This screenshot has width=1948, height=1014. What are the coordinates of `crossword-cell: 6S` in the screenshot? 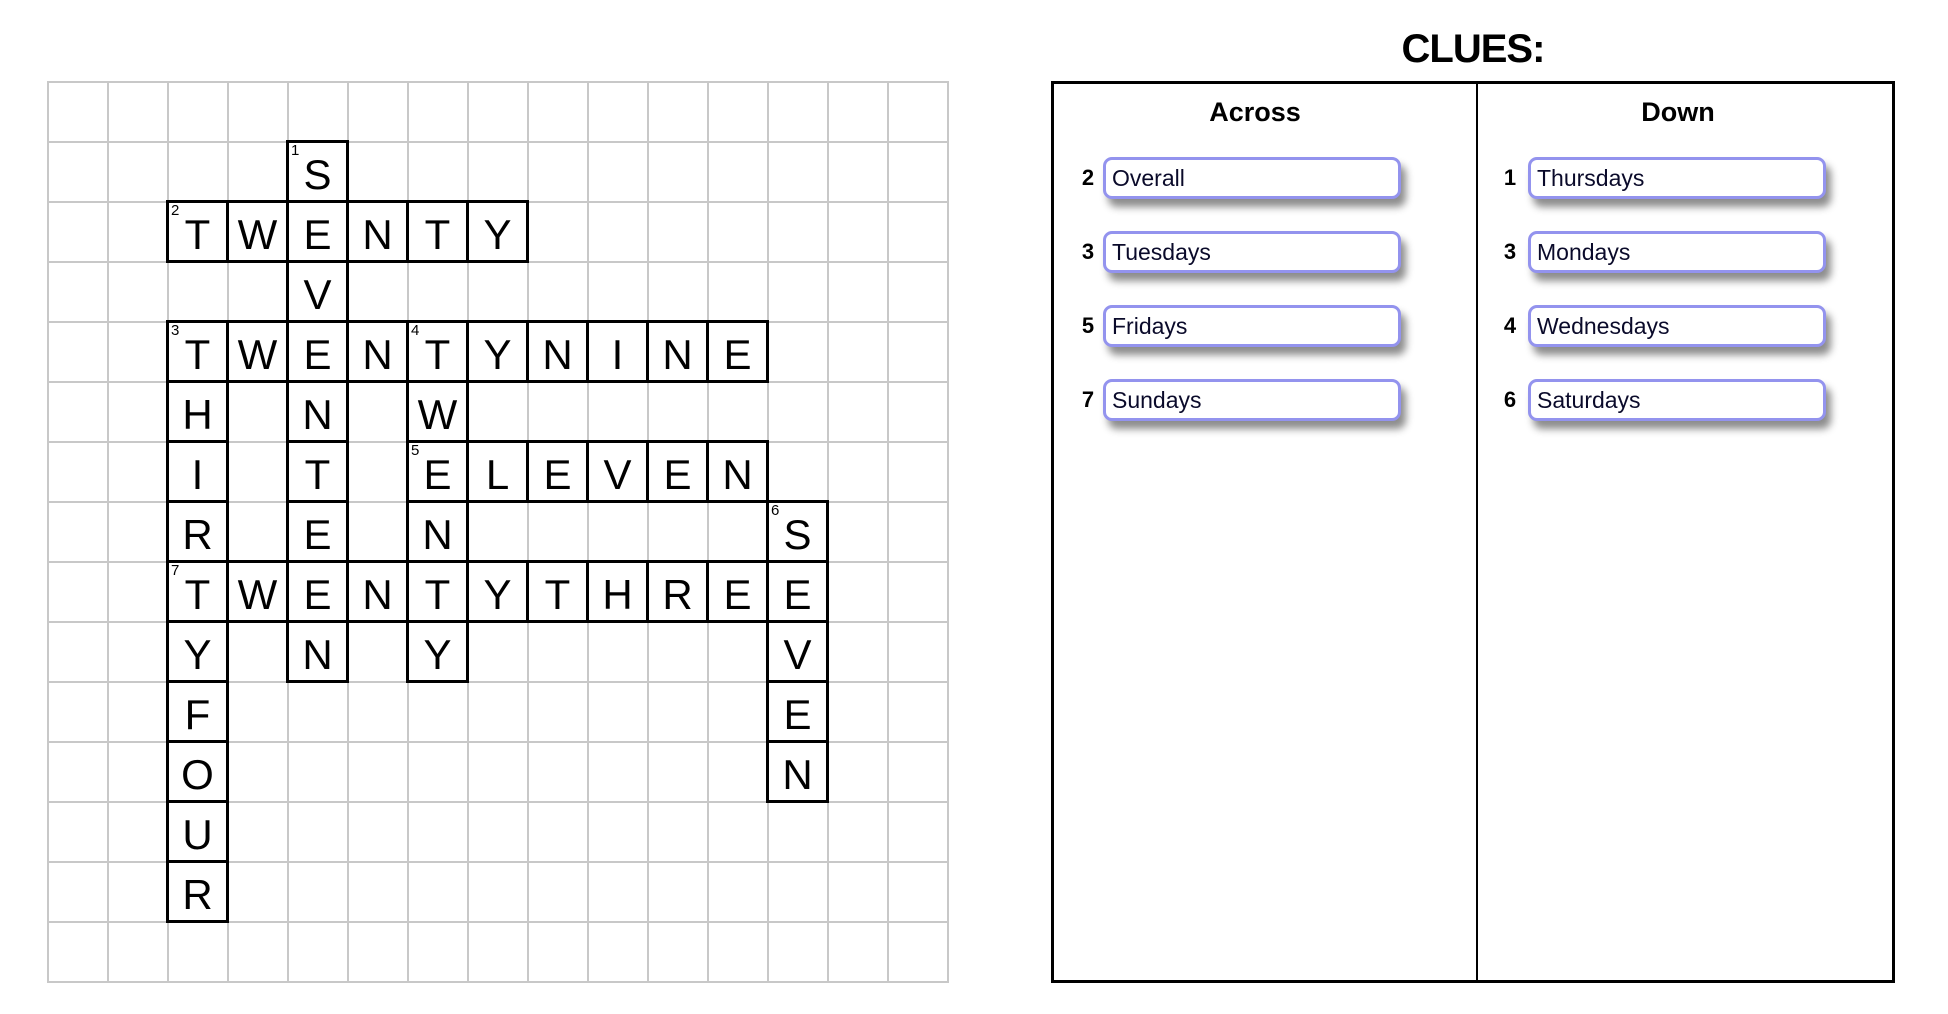 It's located at (797, 531).